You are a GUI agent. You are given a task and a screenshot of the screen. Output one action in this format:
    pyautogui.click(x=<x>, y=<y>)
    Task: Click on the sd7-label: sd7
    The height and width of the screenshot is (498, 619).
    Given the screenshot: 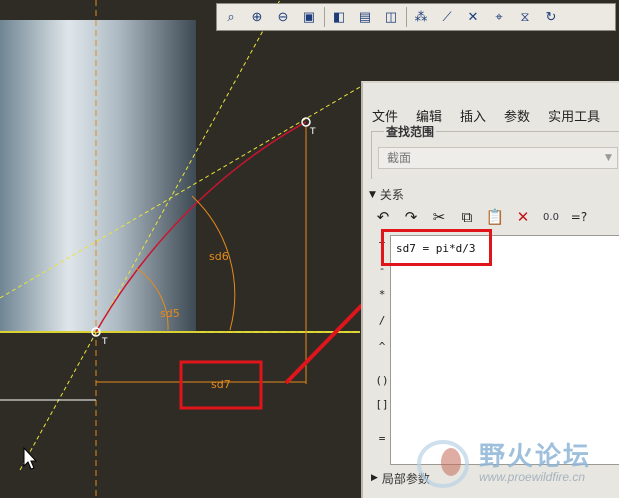 What is the action you would take?
    pyautogui.click(x=221, y=384)
    